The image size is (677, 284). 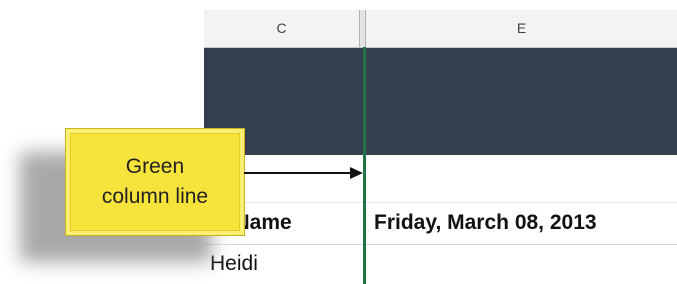 What do you see at coordinates (362, 28) in the screenshot?
I see `hidden-column-divider` at bounding box center [362, 28].